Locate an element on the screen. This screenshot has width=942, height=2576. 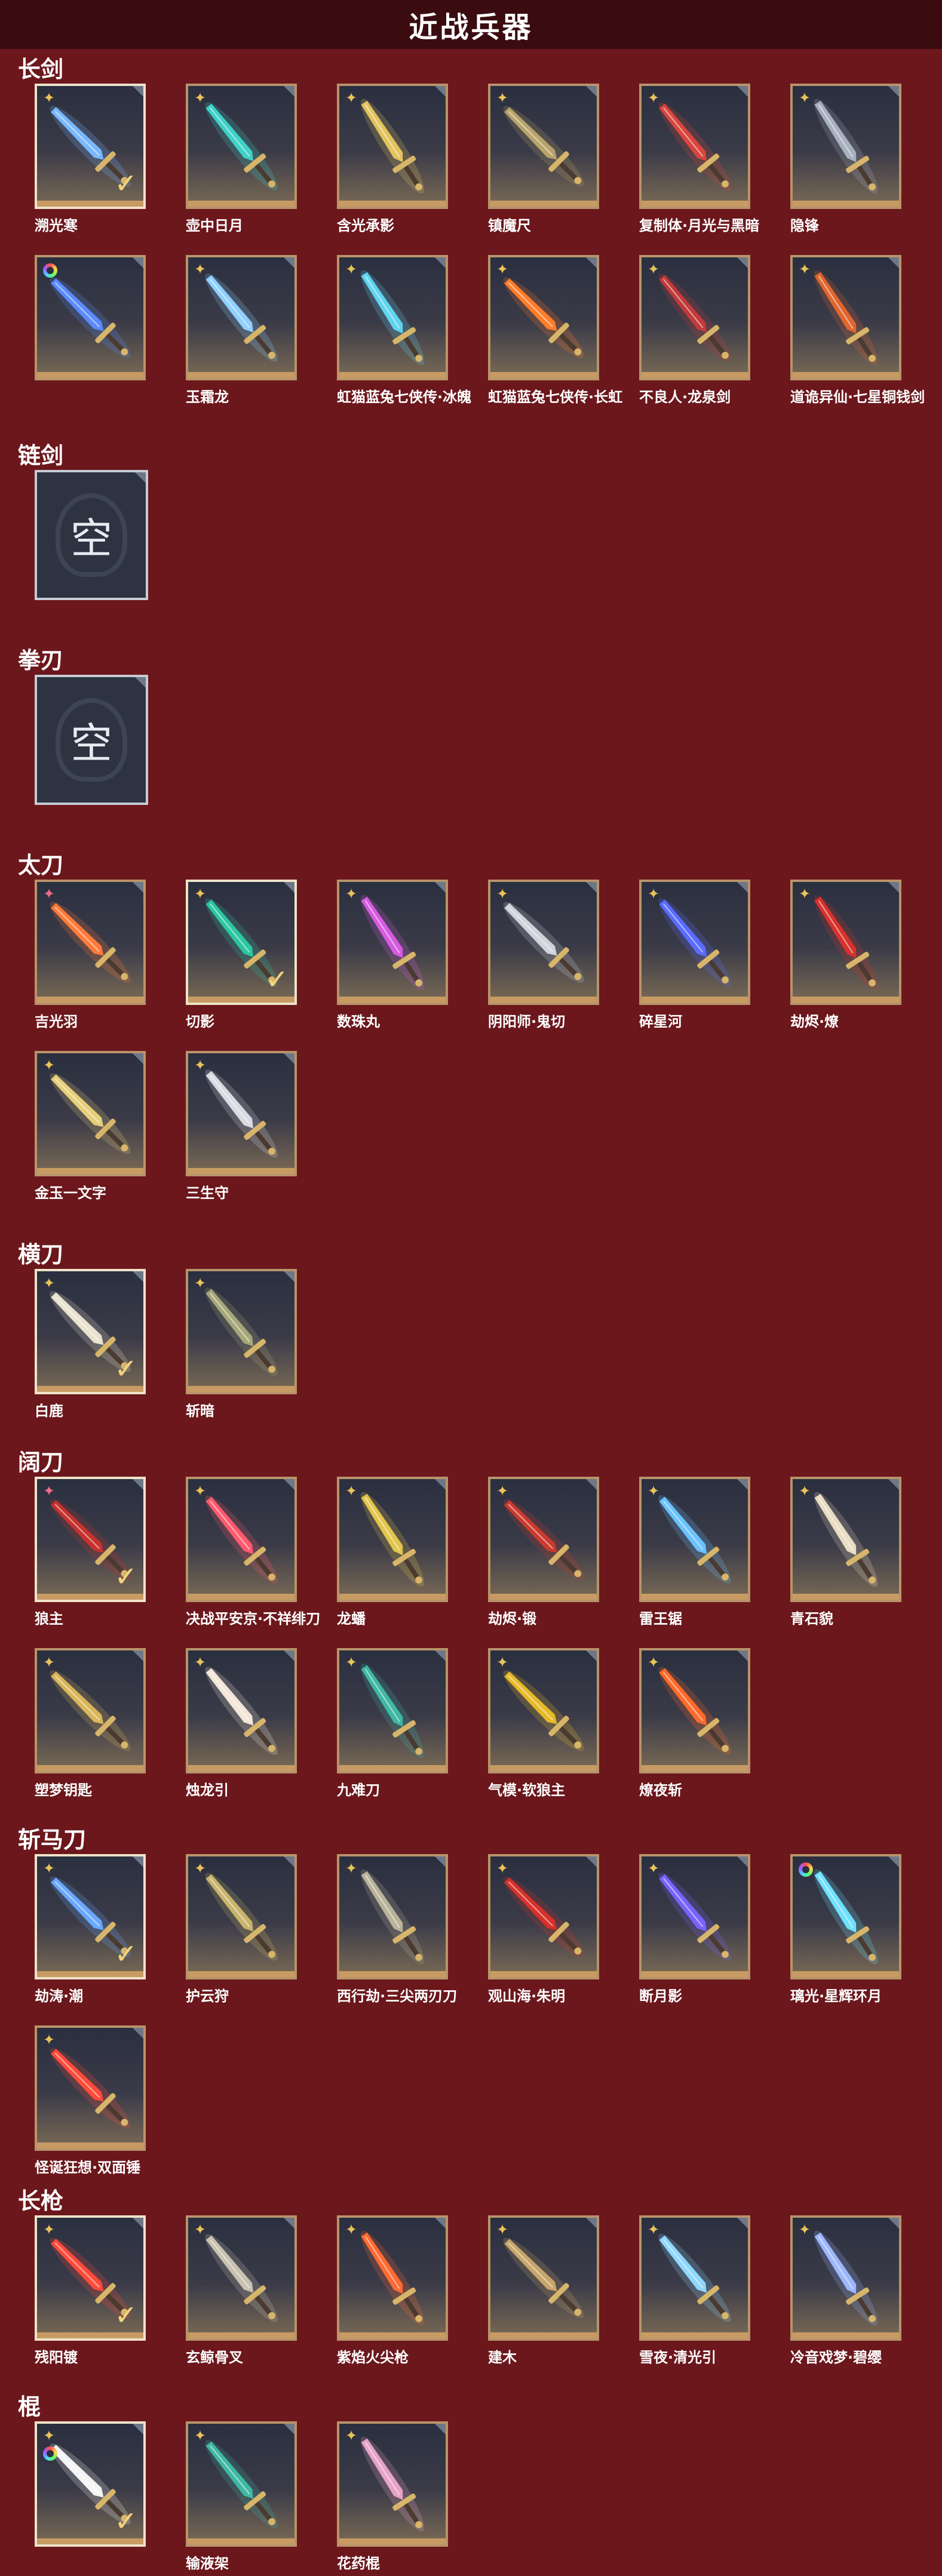
weapon-item: ✦ 碎星河 is located at coordinates (699, 955).